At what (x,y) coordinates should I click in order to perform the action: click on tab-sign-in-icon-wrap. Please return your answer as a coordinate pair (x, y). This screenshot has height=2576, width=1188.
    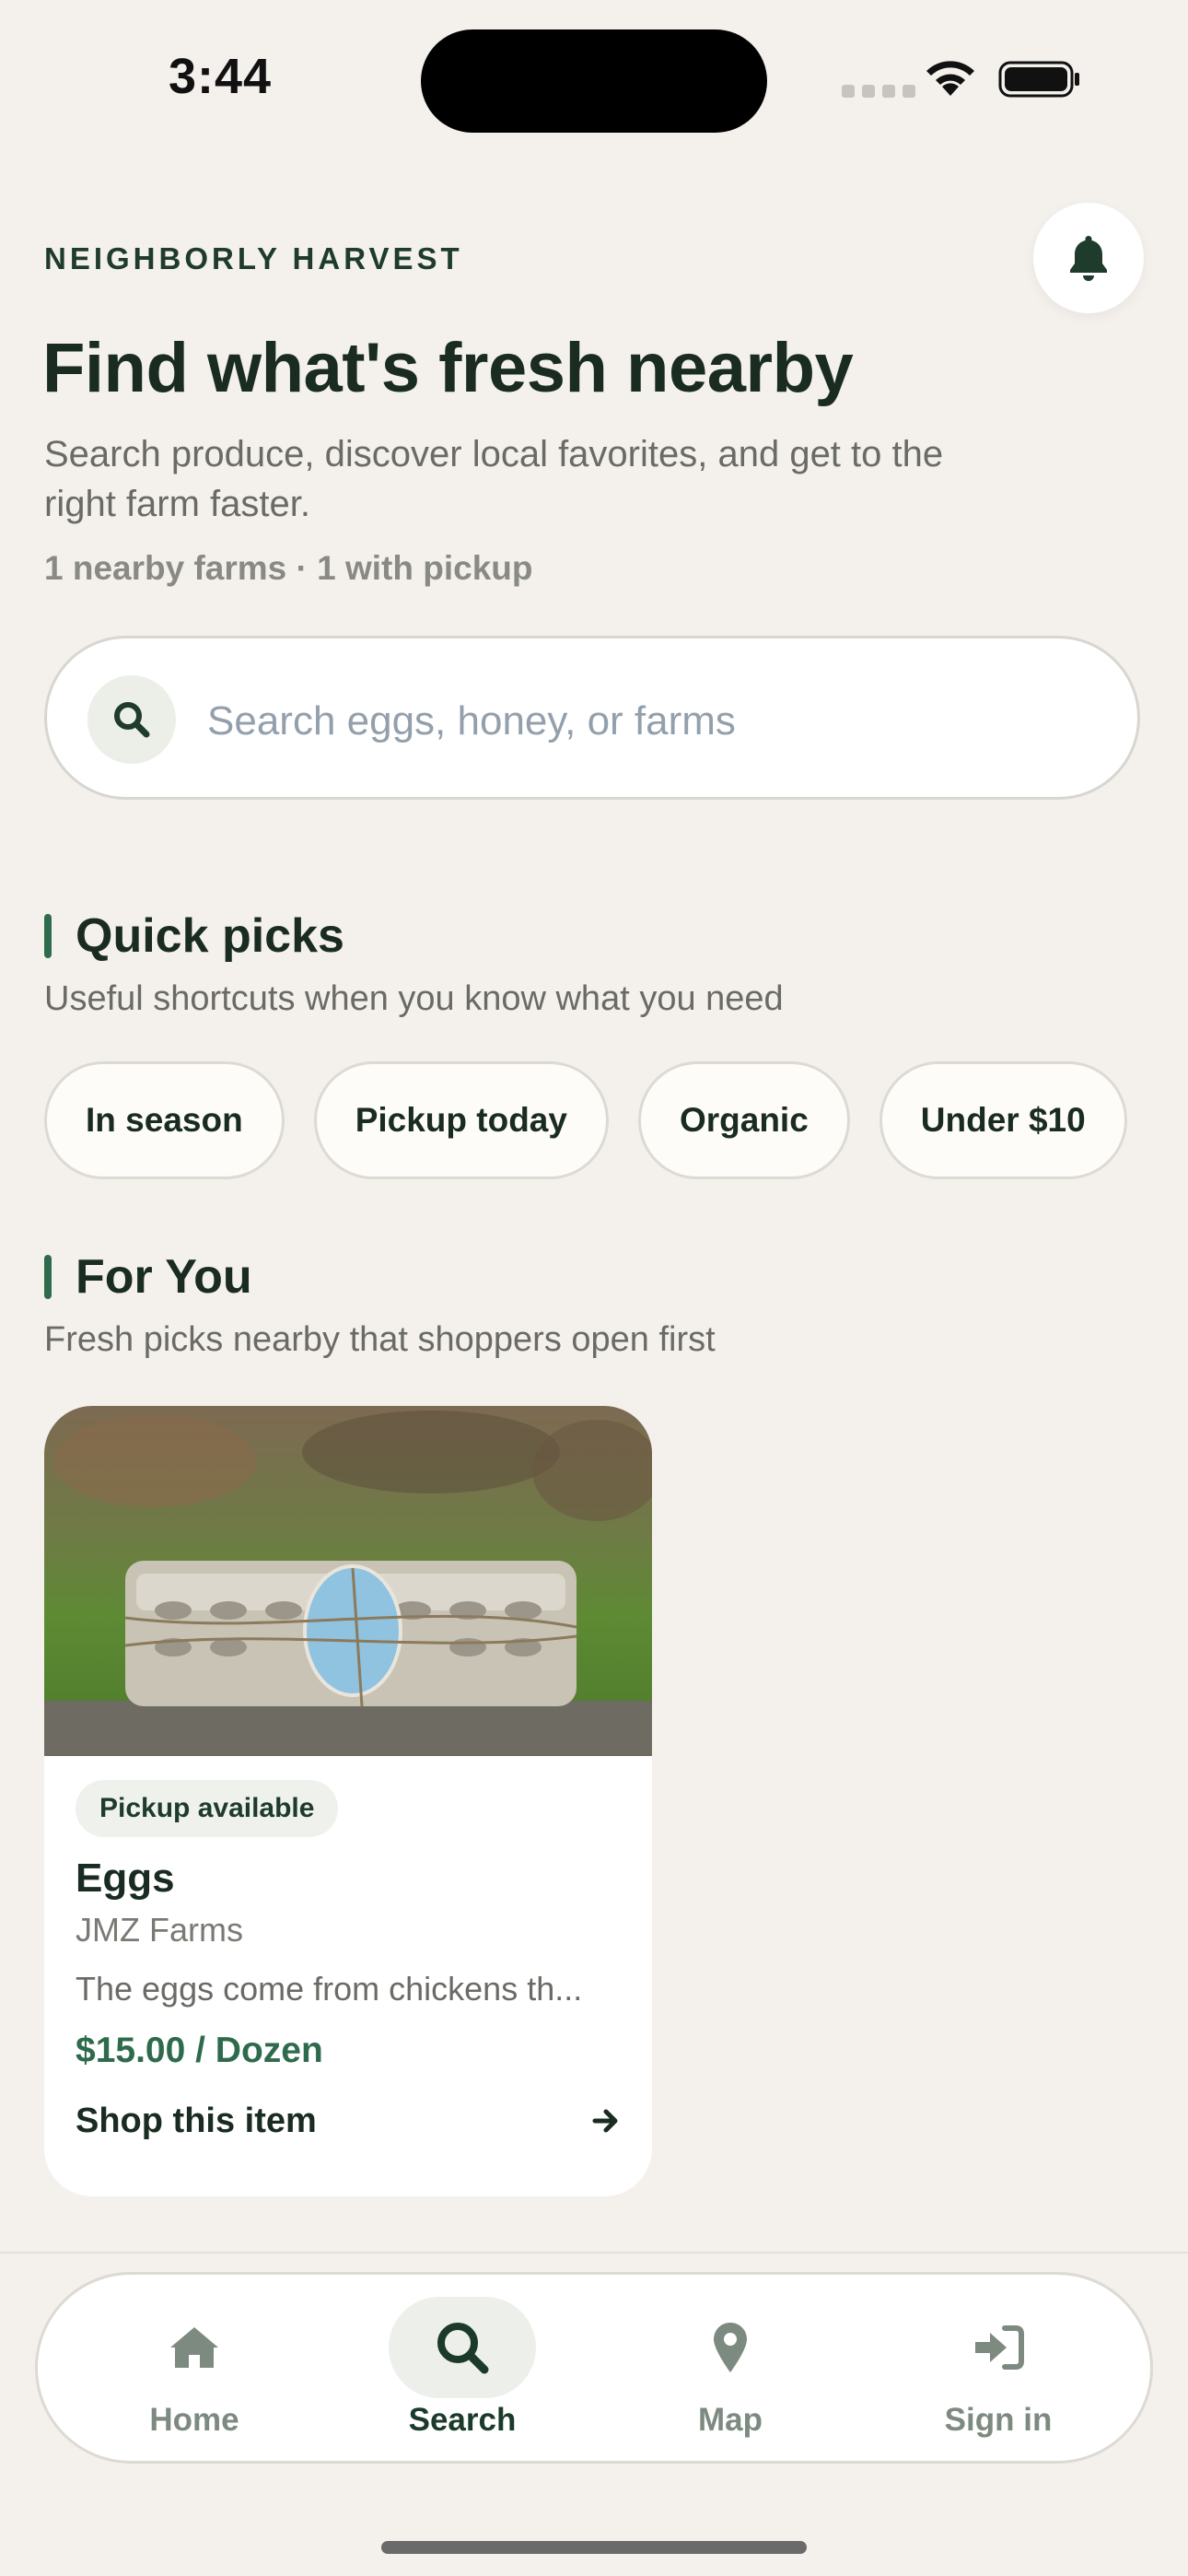
    Looking at the image, I should click on (998, 2347).